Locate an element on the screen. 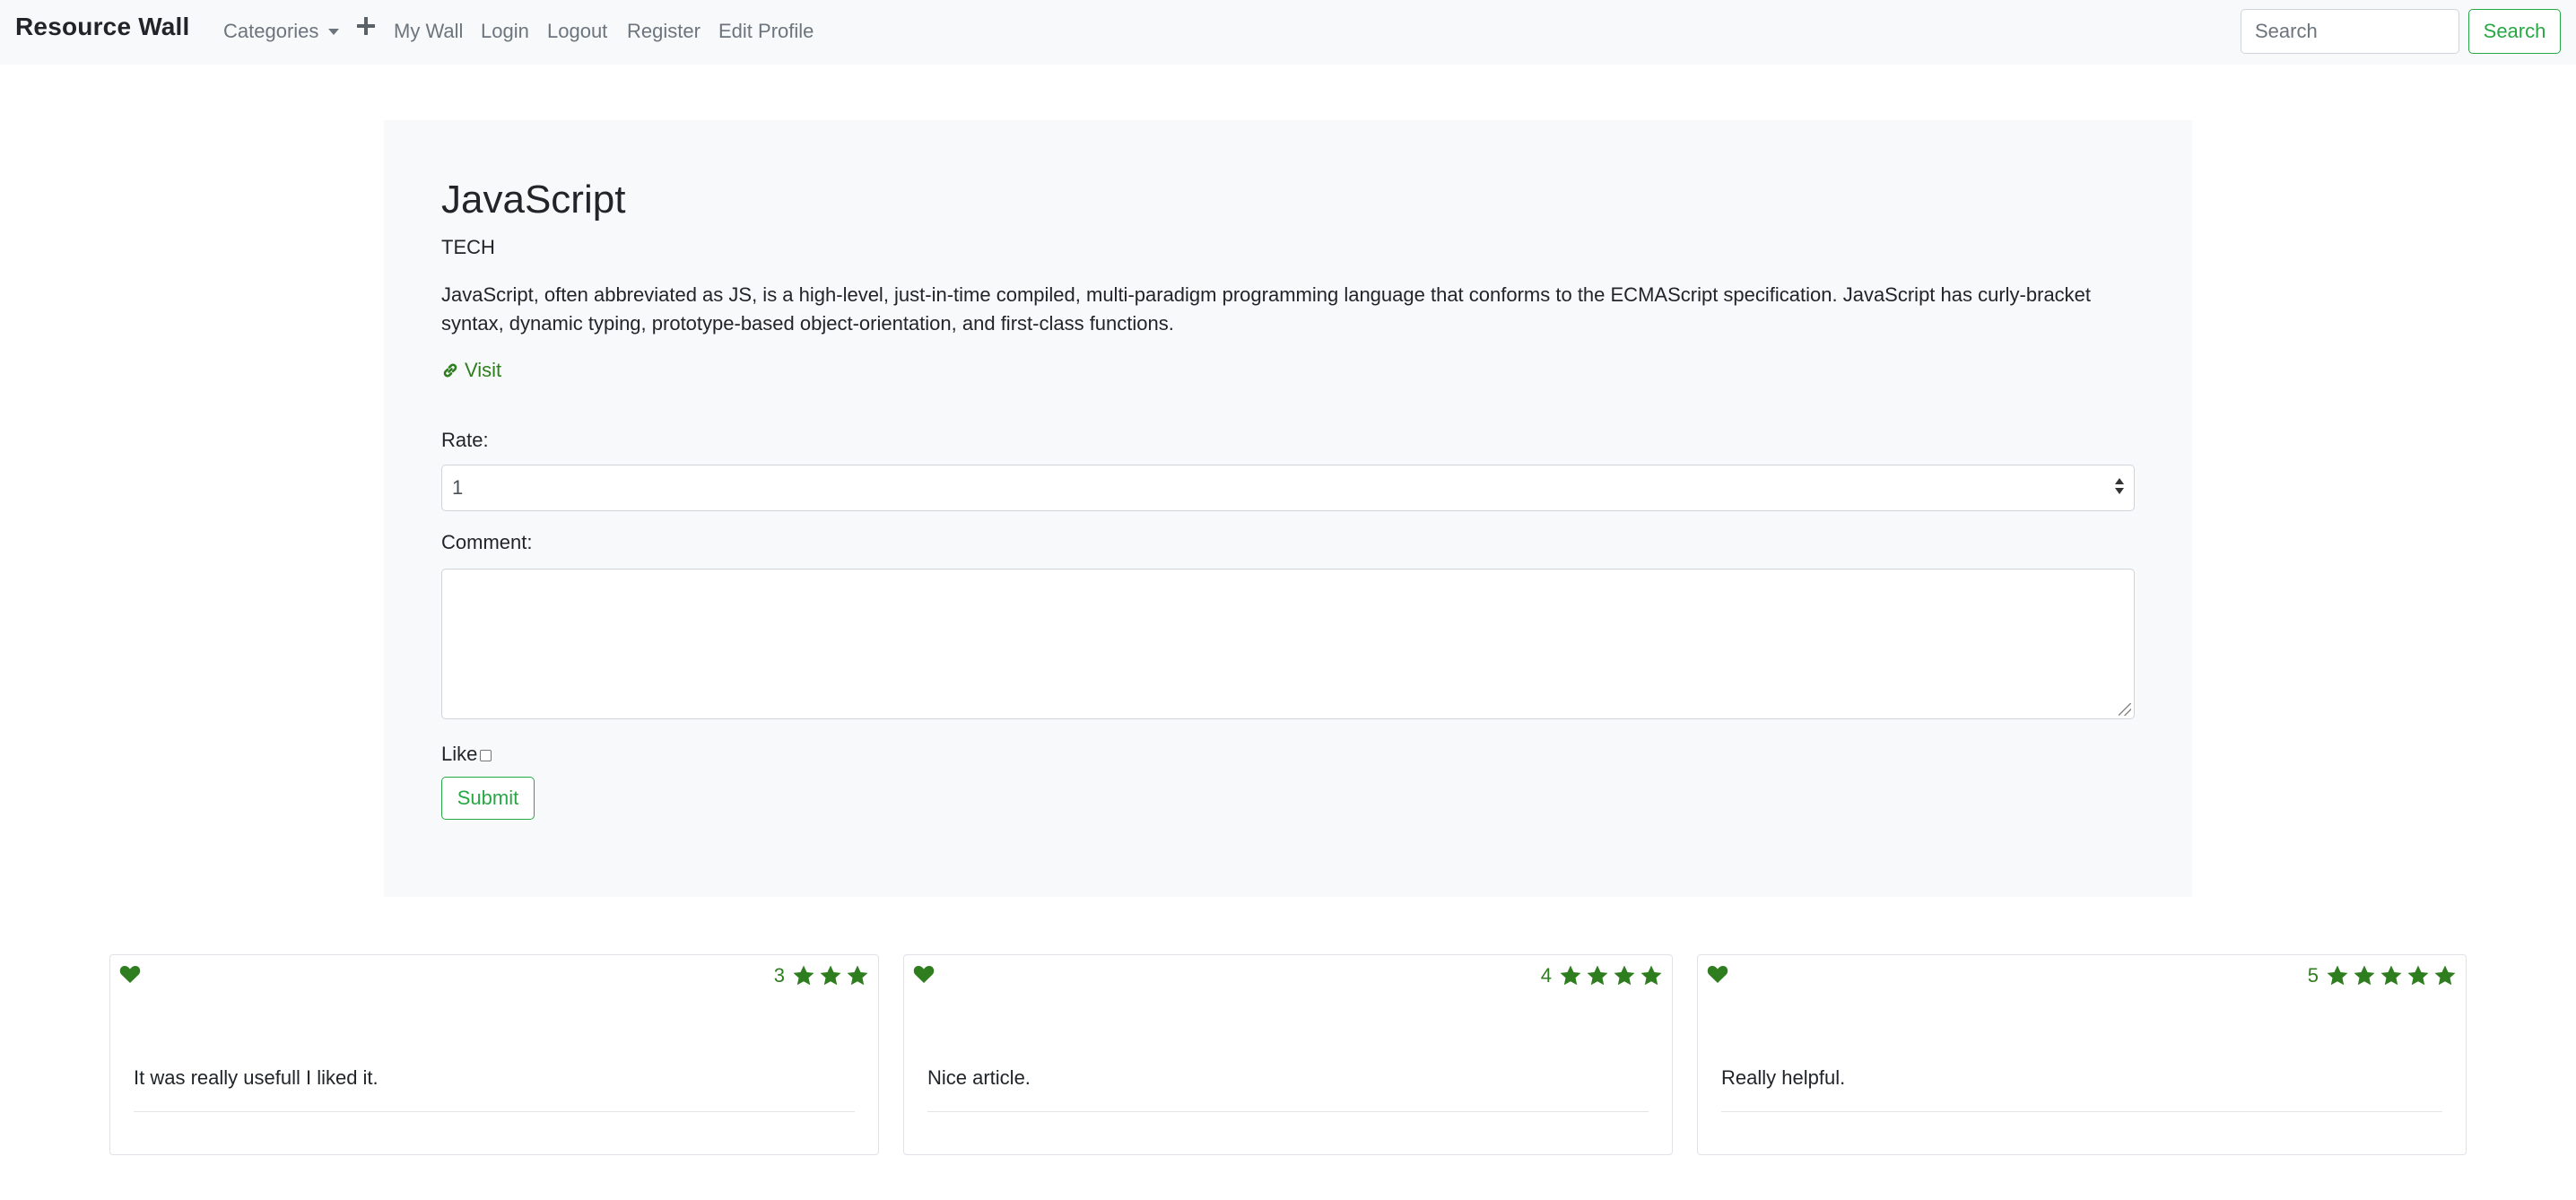 This screenshot has width=2576, height=1200. comment-card: 5 Really helpful. is located at coordinates (2082, 1054).